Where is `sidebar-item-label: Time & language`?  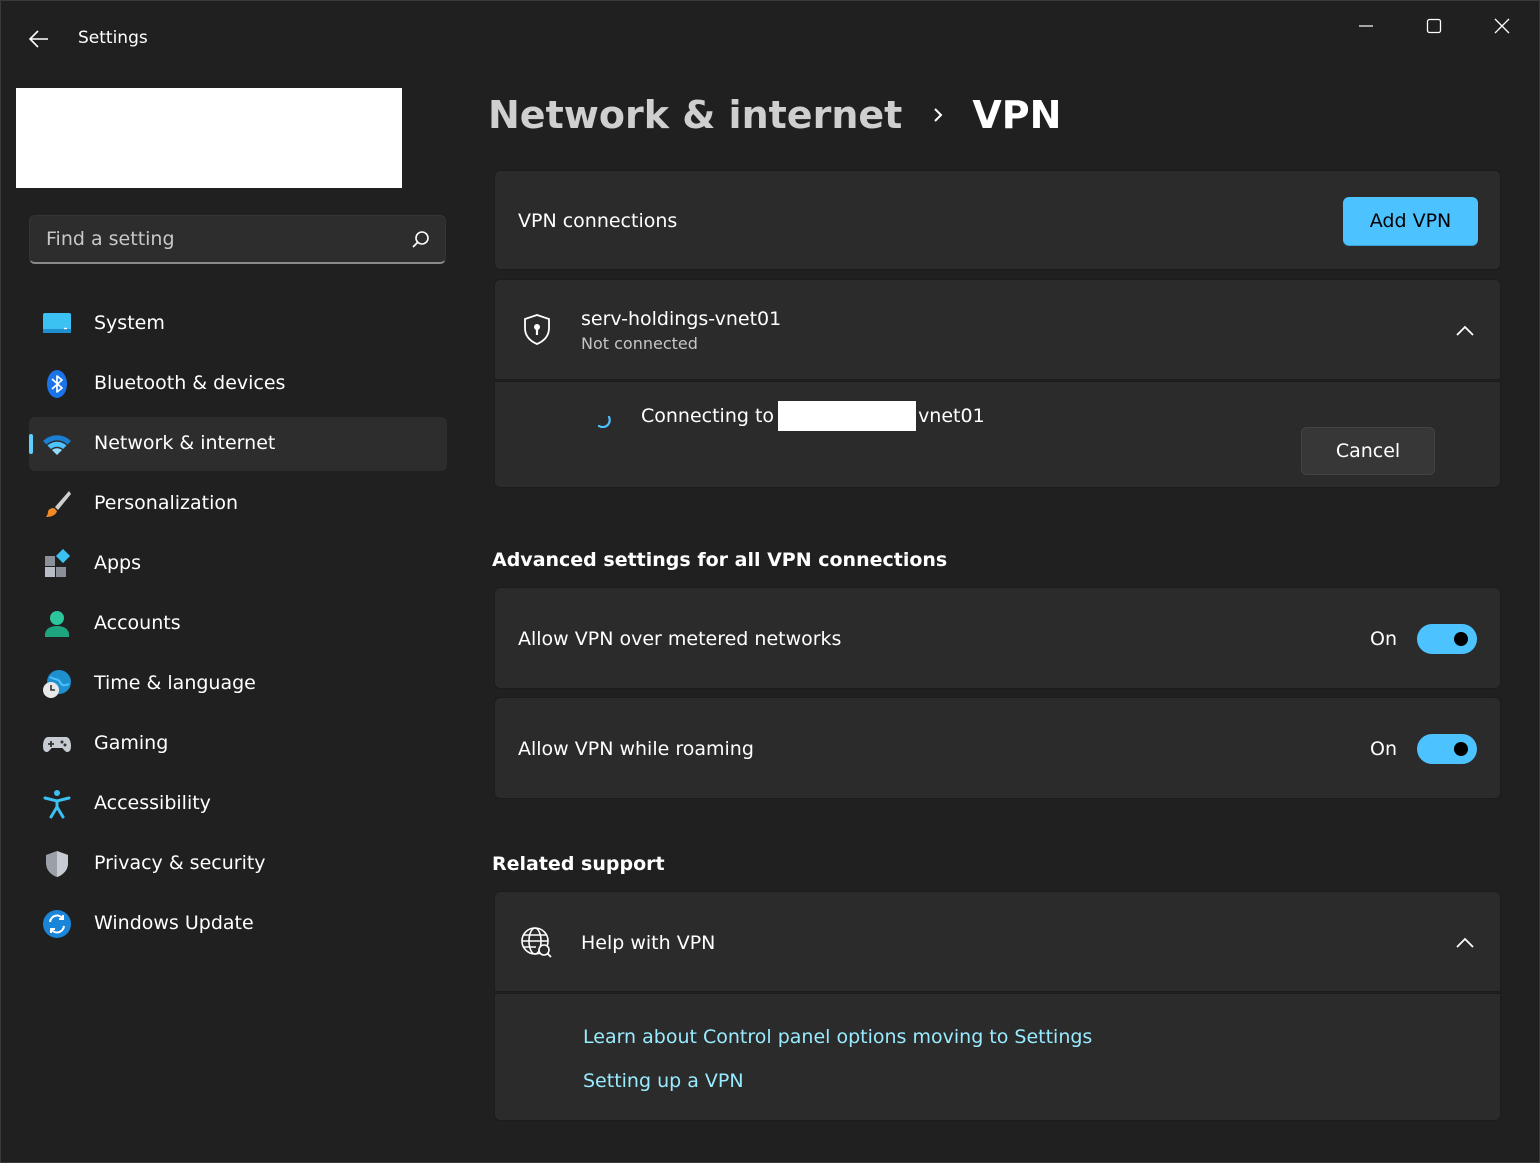 sidebar-item-label: Time & language is located at coordinates (175, 683).